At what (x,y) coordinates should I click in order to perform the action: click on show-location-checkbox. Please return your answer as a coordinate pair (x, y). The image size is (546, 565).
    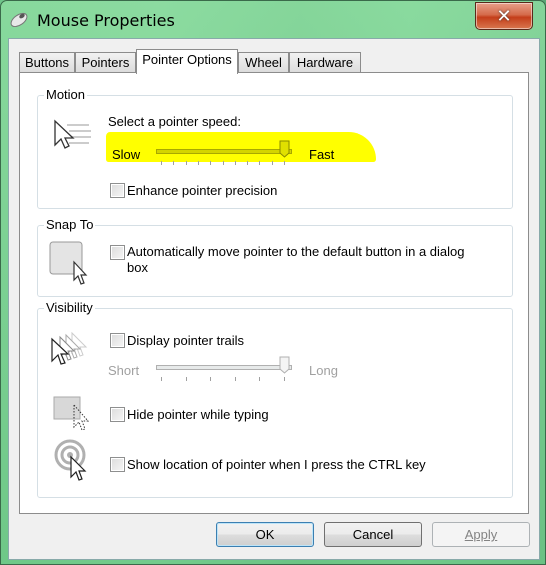
    Looking at the image, I should click on (117, 464).